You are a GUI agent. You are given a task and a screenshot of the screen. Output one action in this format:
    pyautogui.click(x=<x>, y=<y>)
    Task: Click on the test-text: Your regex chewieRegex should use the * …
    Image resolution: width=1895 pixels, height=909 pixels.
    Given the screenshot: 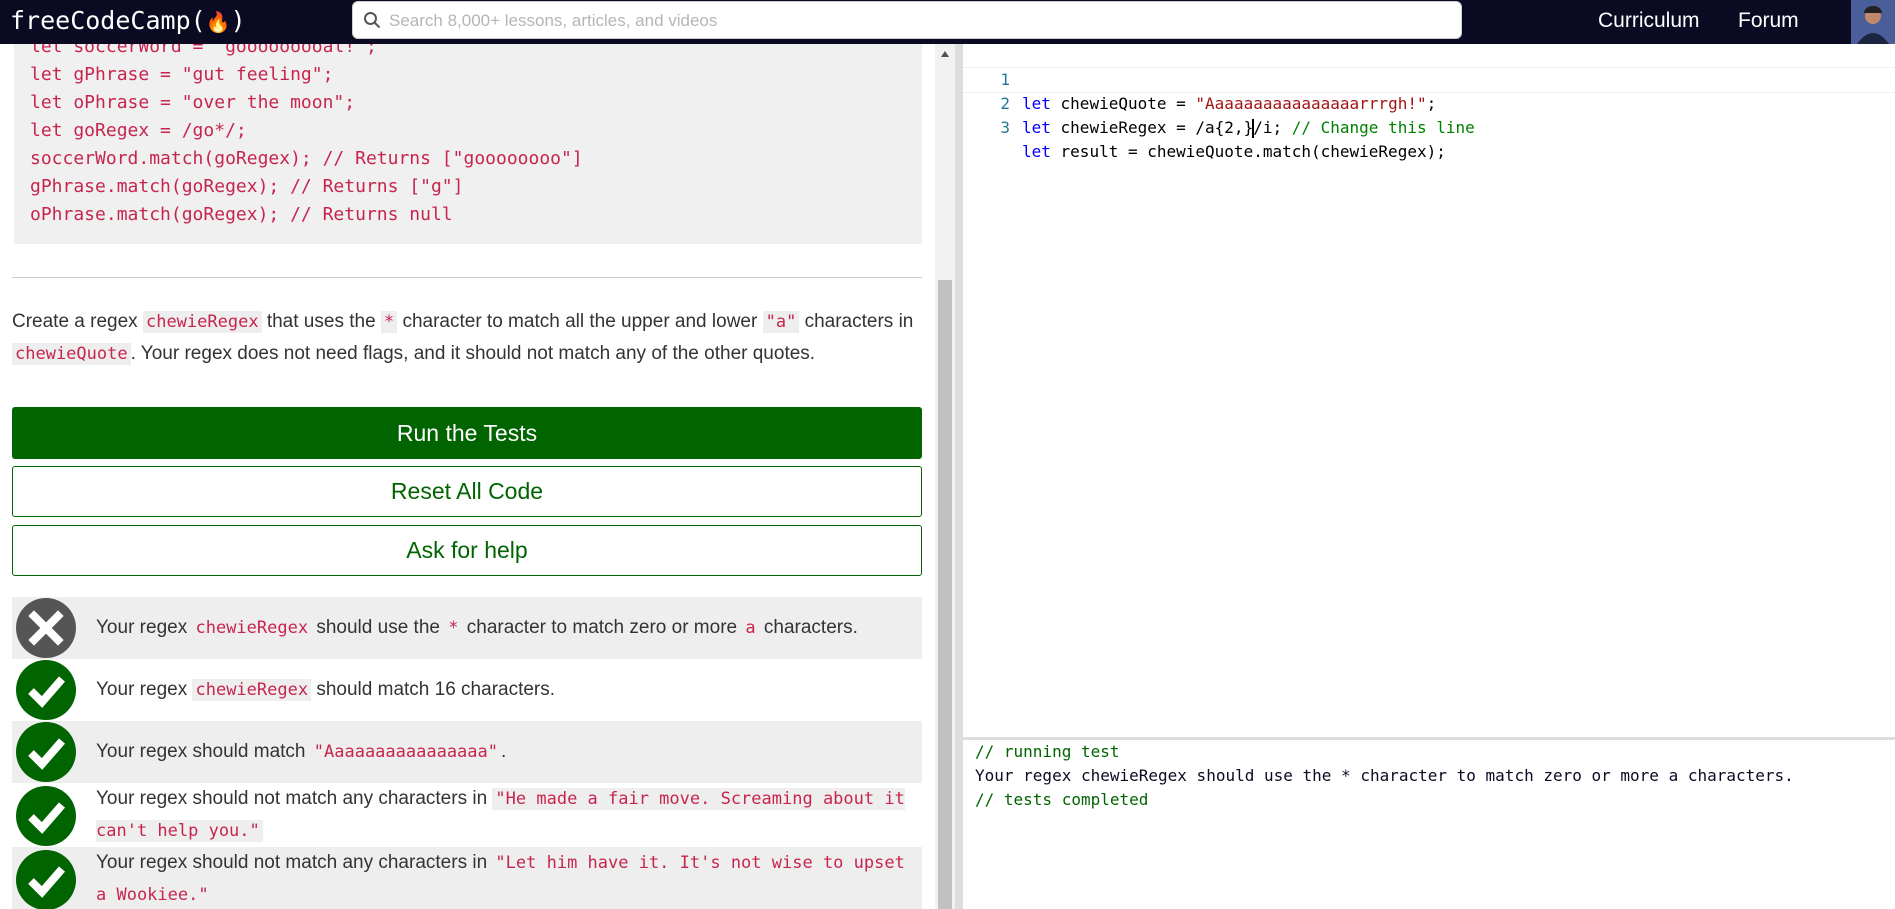 What is the action you would take?
    pyautogui.click(x=477, y=628)
    